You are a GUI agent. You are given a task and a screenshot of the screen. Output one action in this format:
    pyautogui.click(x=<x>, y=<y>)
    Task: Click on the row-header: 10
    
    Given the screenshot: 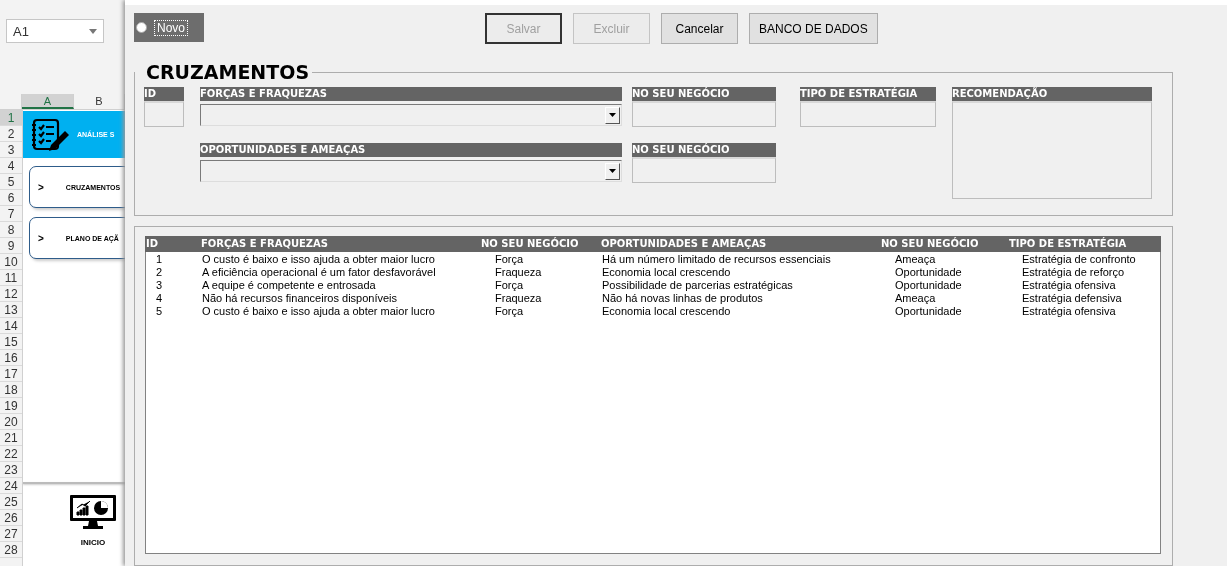 What is the action you would take?
    pyautogui.click(x=11, y=262)
    